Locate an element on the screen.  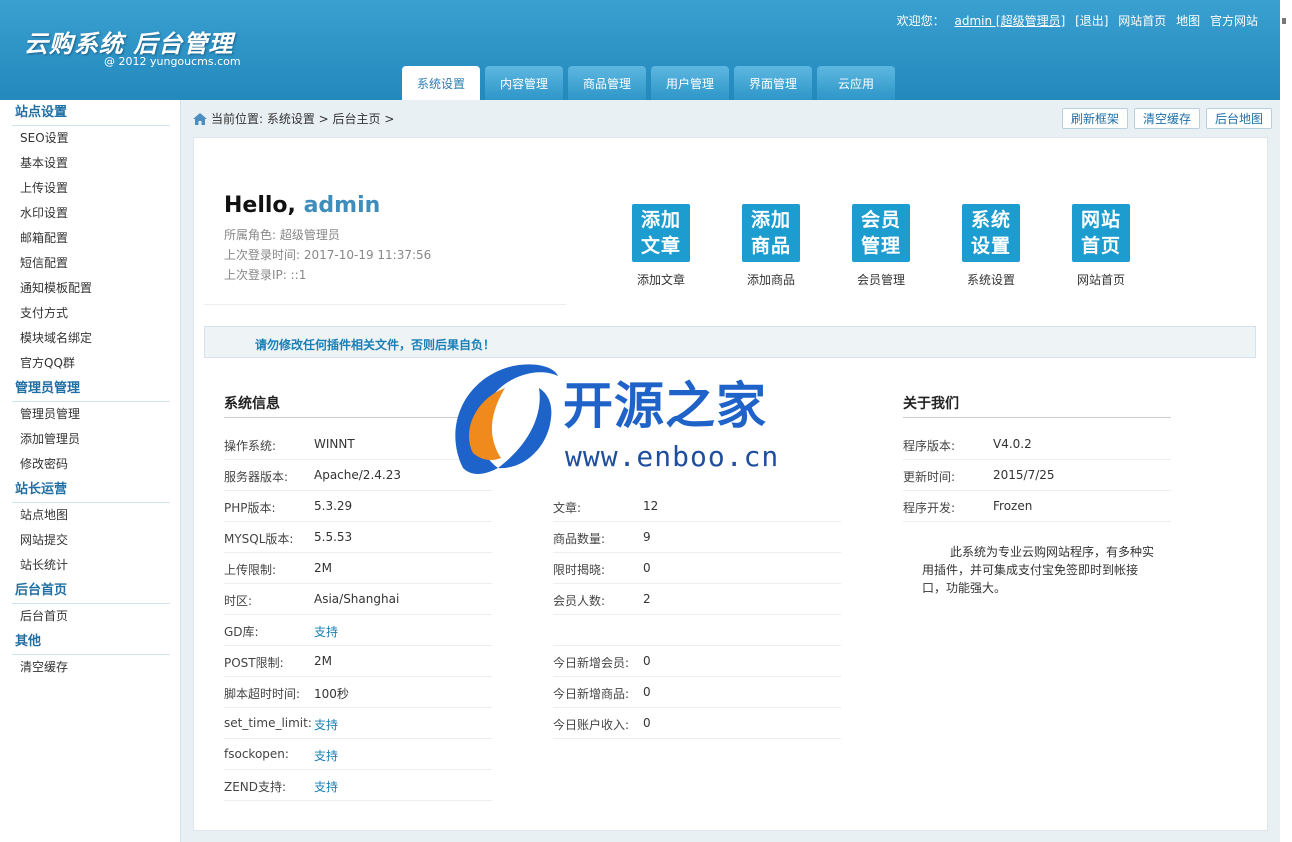
sidebar-item-clear-cache: 清空缓存 is located at coordinates (91, 667).